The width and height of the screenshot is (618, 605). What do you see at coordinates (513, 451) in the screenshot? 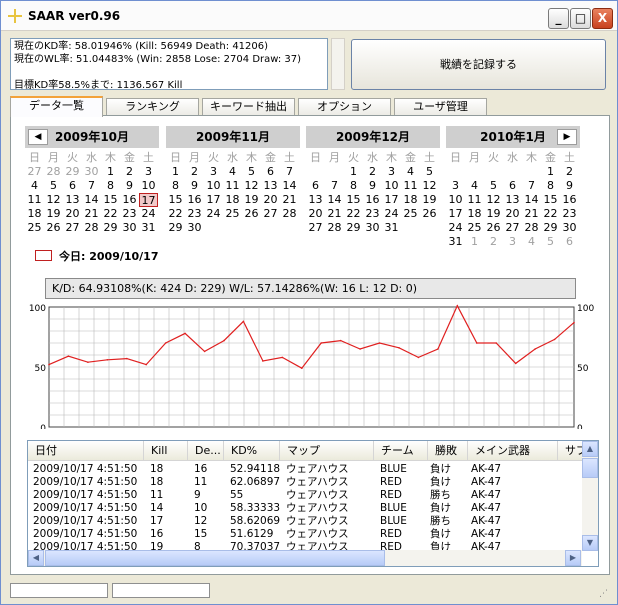
I see `column-header: メイン武器` at bounding box center [513, 451].